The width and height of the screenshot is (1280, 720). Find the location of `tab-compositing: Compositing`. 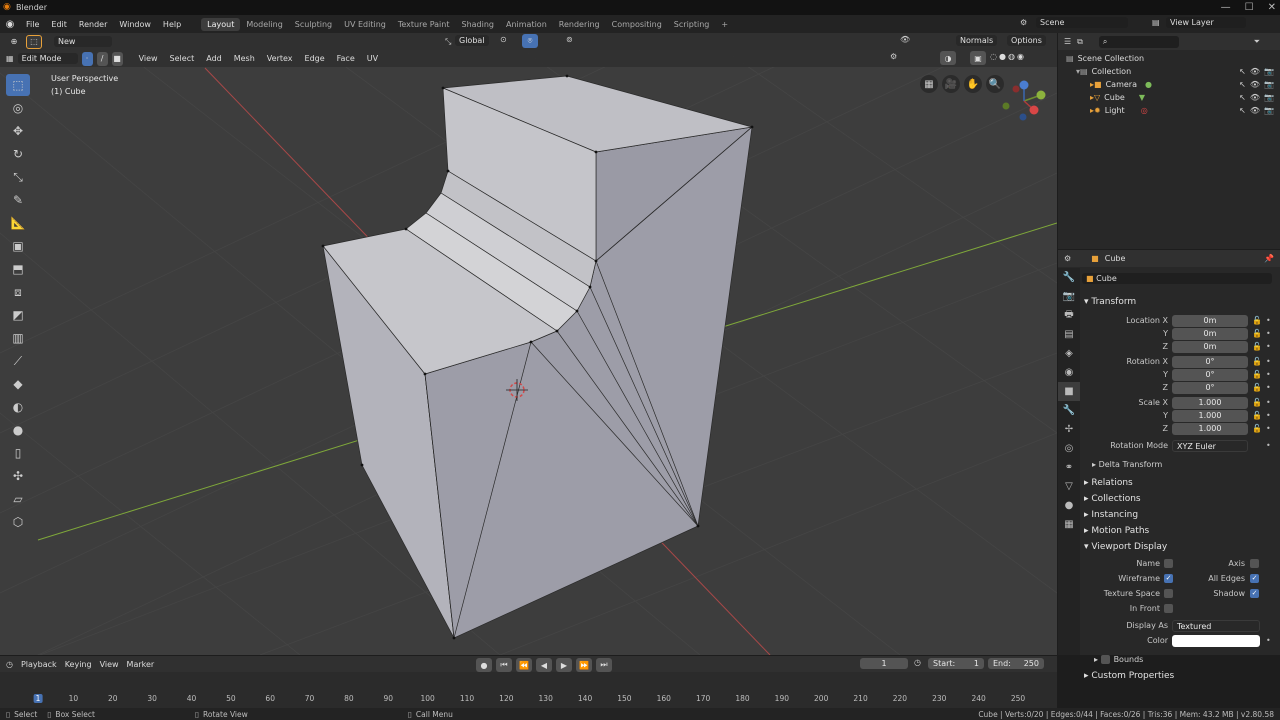

tab-compositing: Compositing is located at coordinates (637, 24).